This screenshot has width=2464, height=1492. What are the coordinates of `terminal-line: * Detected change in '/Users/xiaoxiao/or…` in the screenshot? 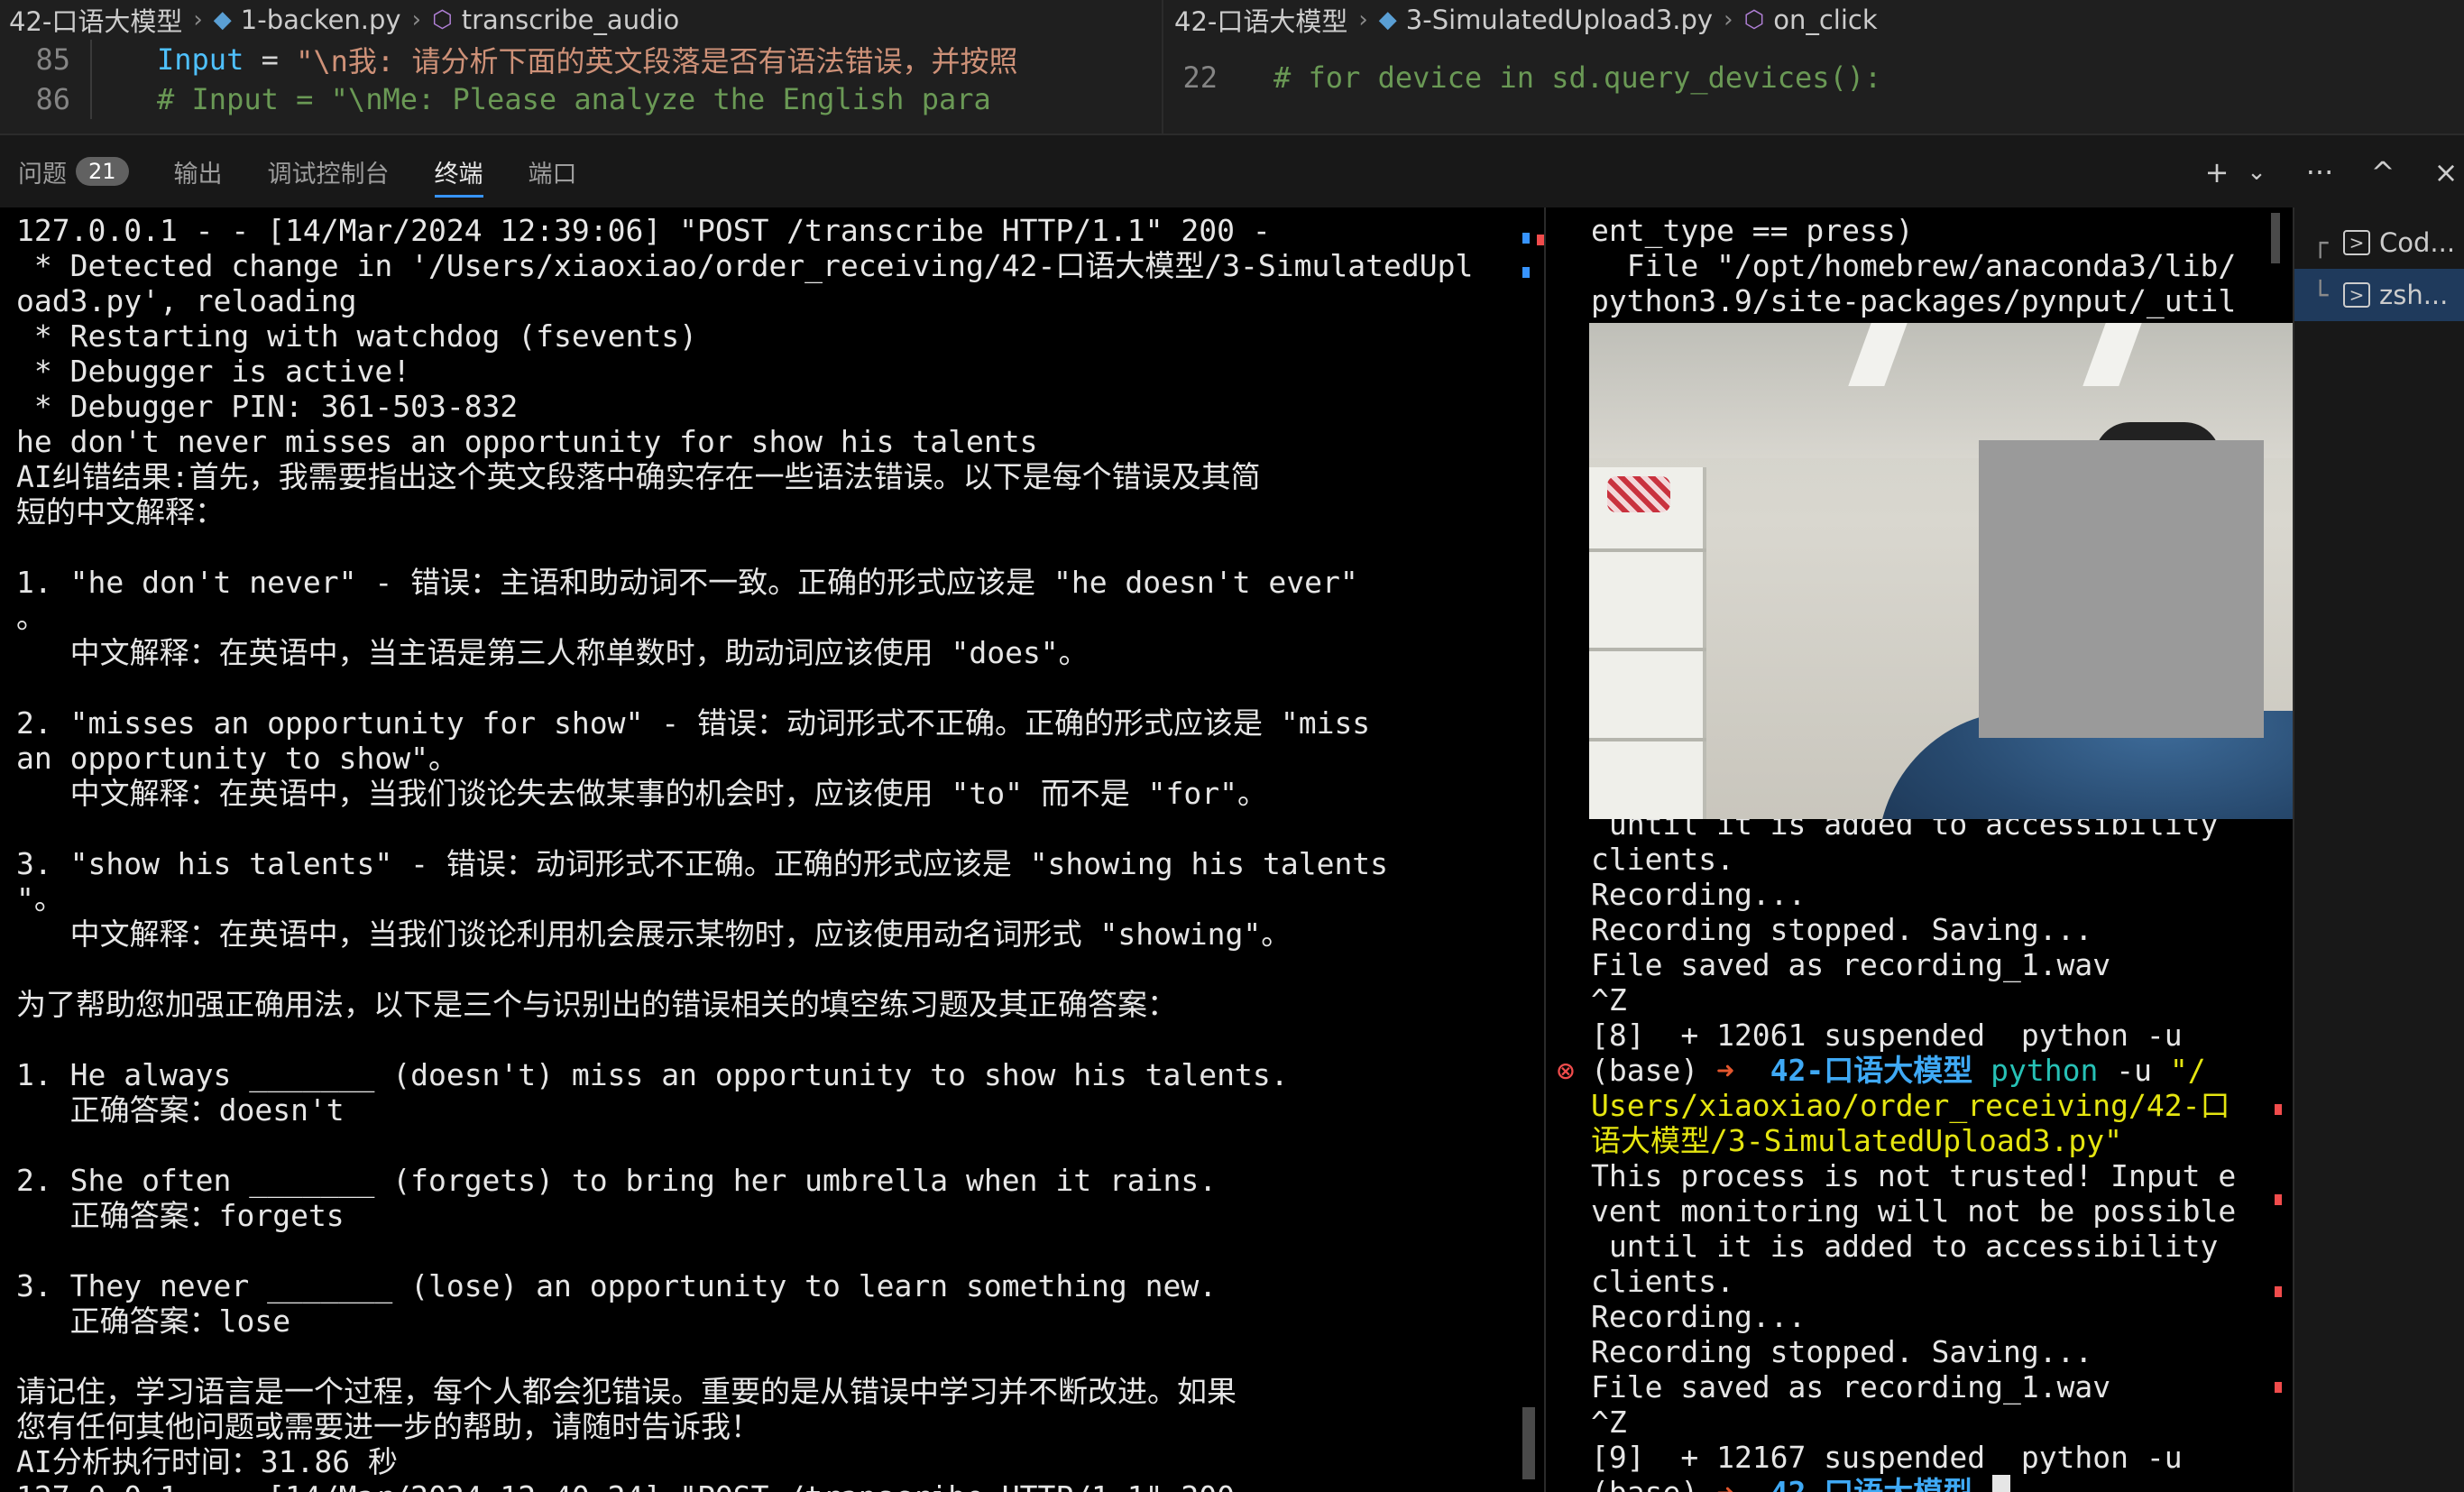 It's located at (745, 265).